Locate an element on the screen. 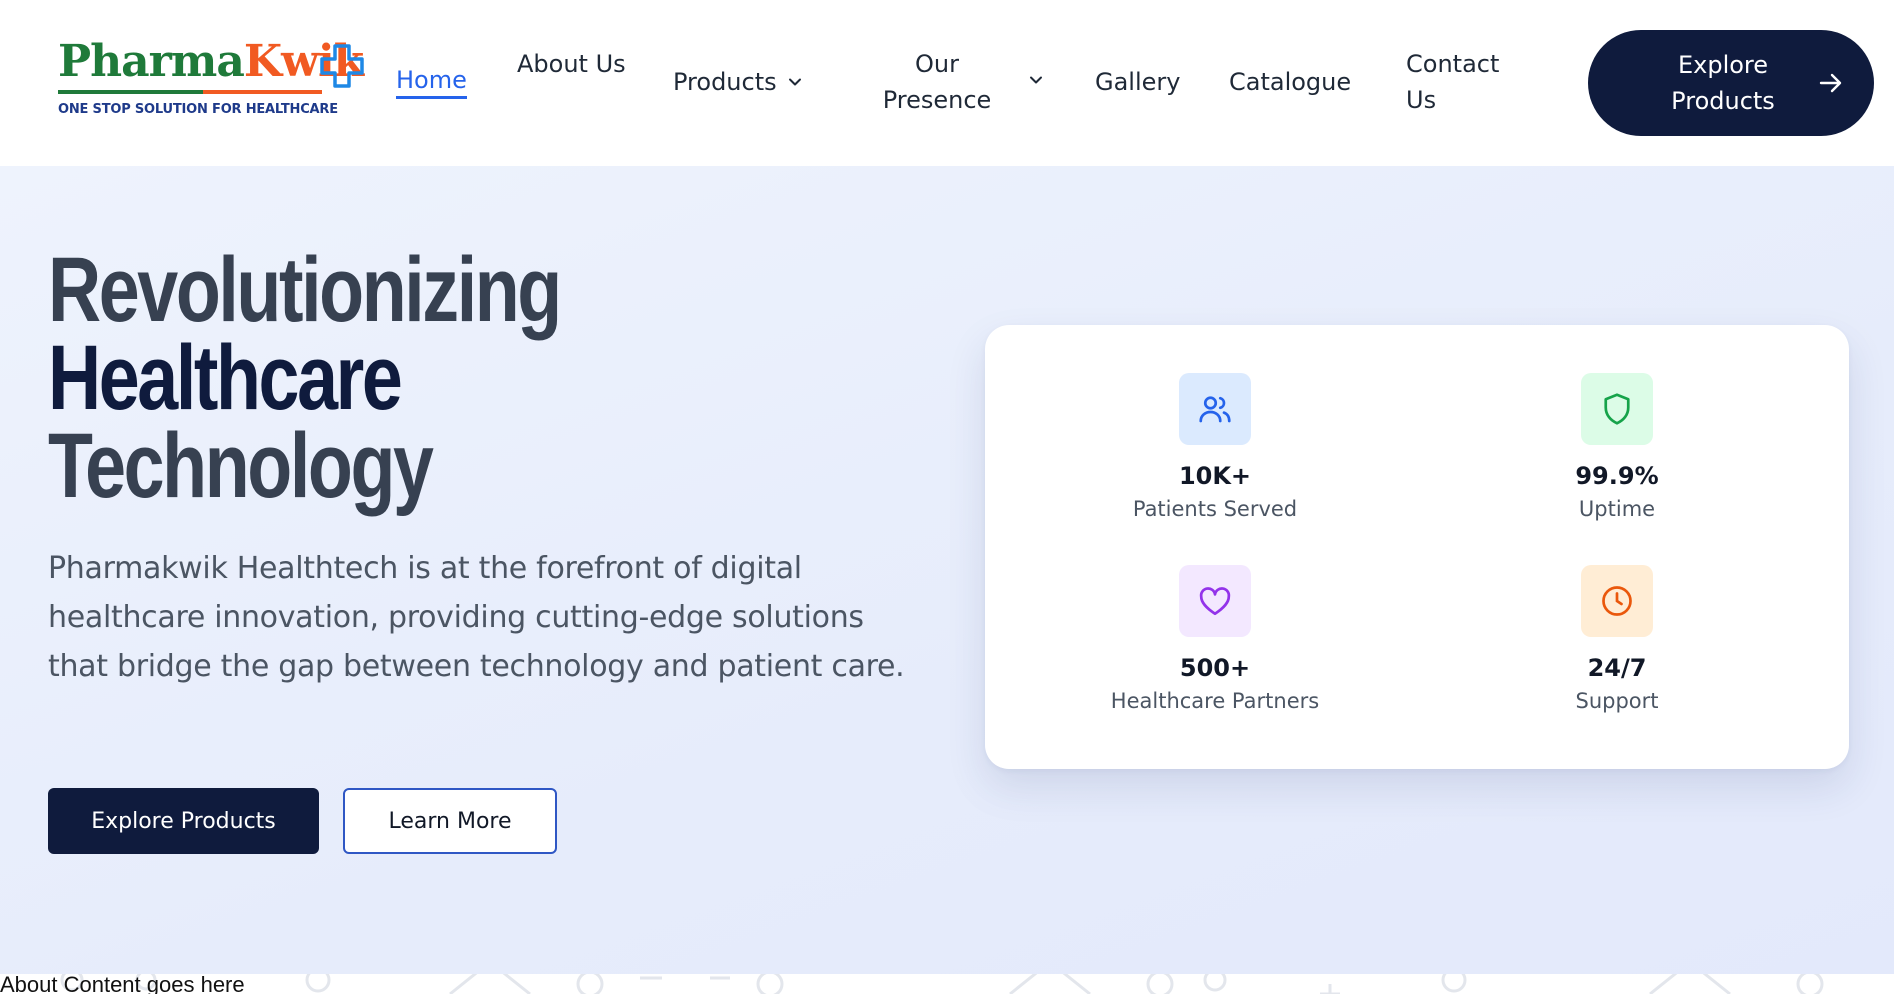 The image size is (1894, 994). nav-contact-us: Contact Us is located at coordinates (1461, 82).